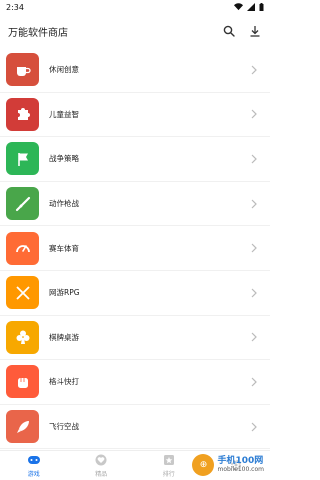  Describe the element at coordinates (64, 427) in the screenshot. I see `category-label: 飞行空战` at that location.